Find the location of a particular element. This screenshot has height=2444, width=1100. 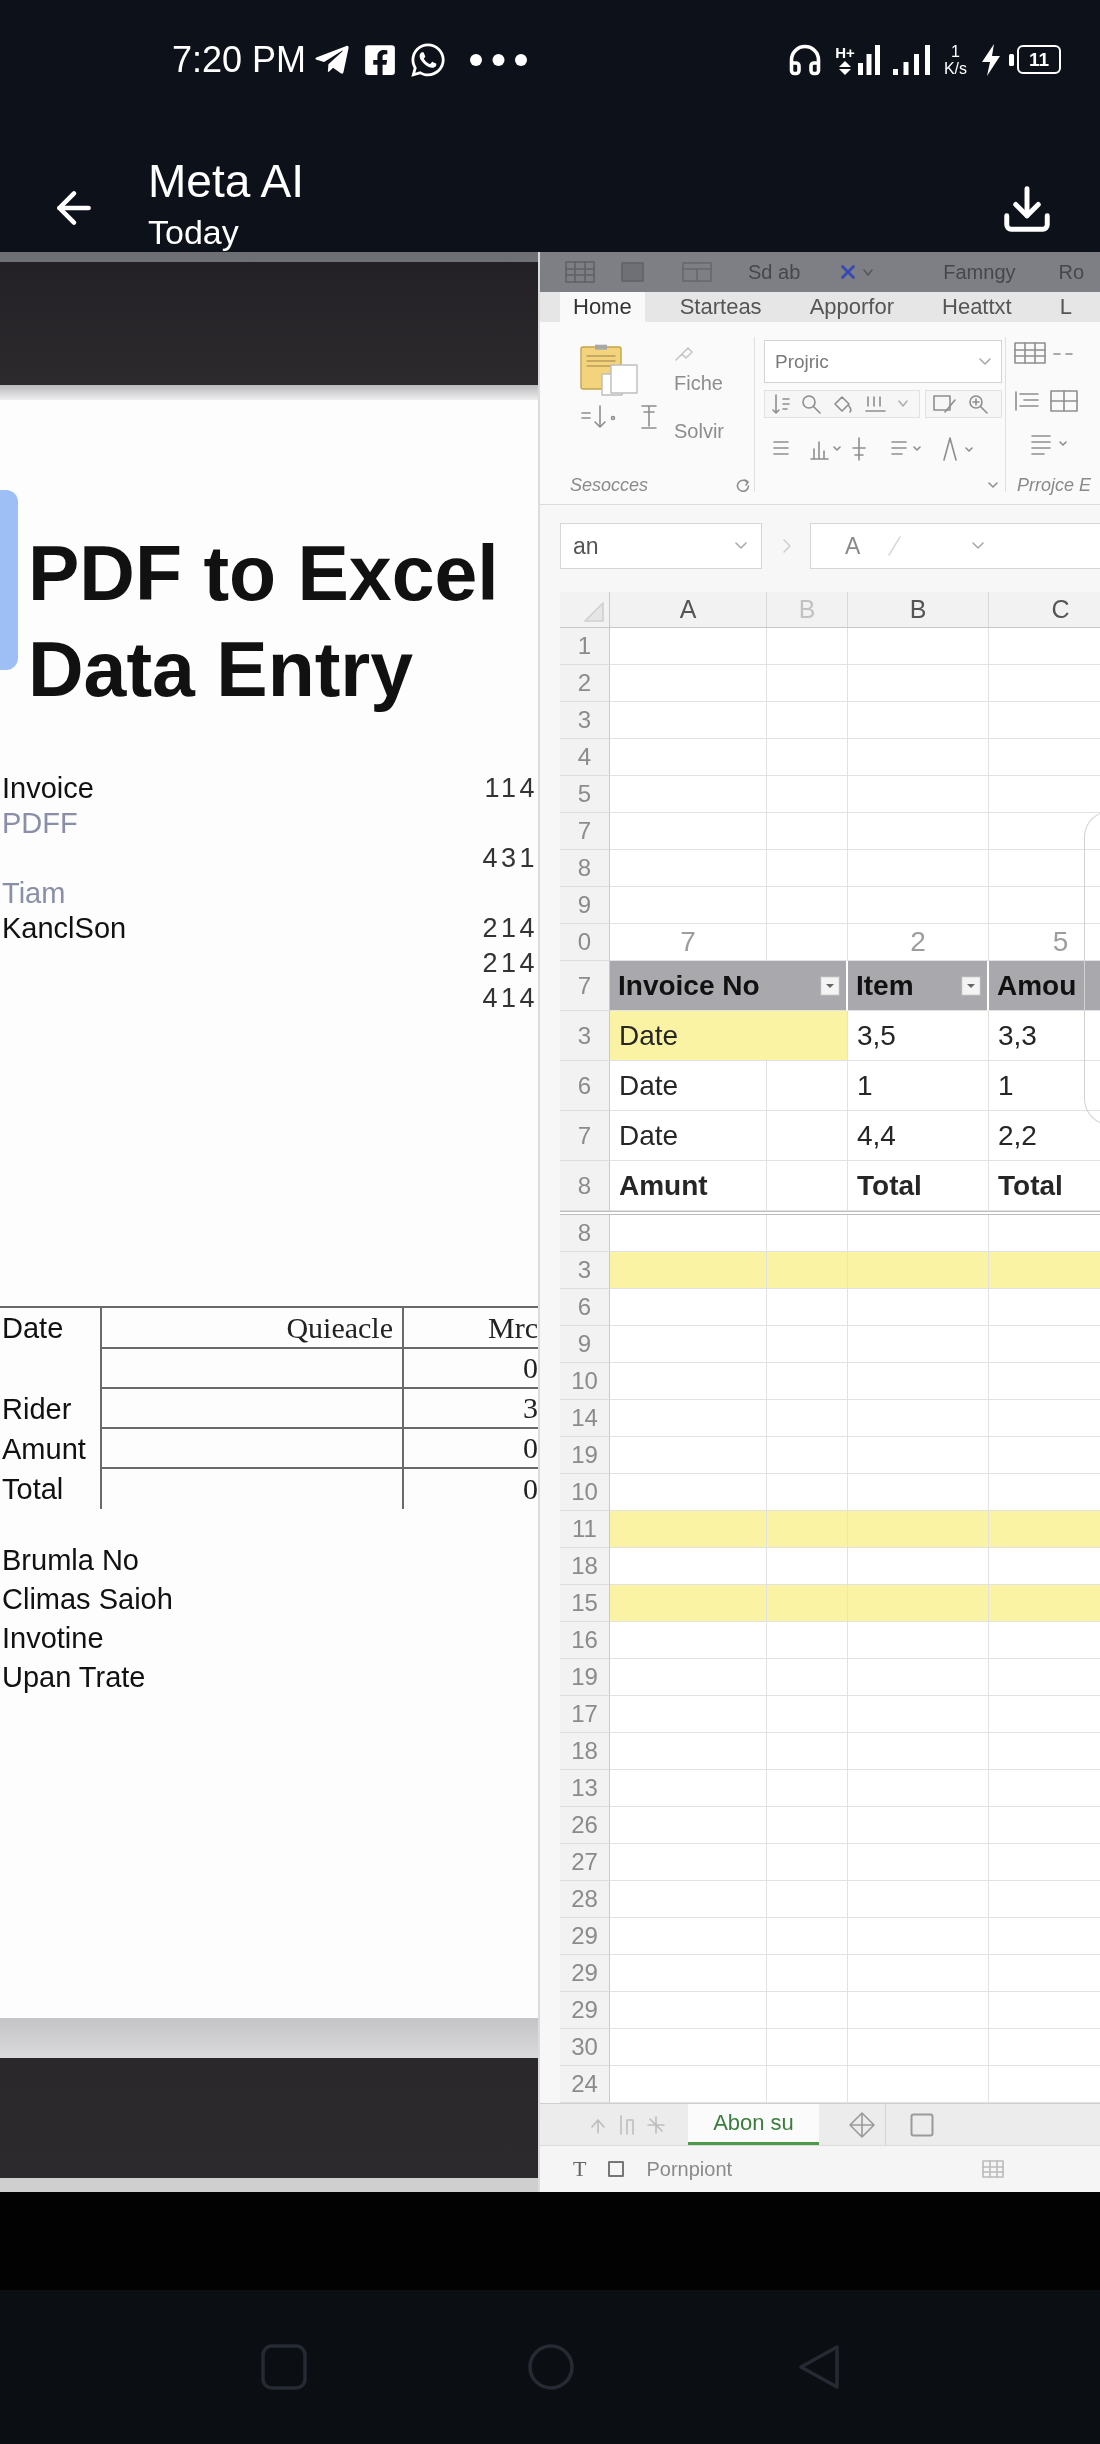

header-cell: Amou is located at coordinates (1044, 986).